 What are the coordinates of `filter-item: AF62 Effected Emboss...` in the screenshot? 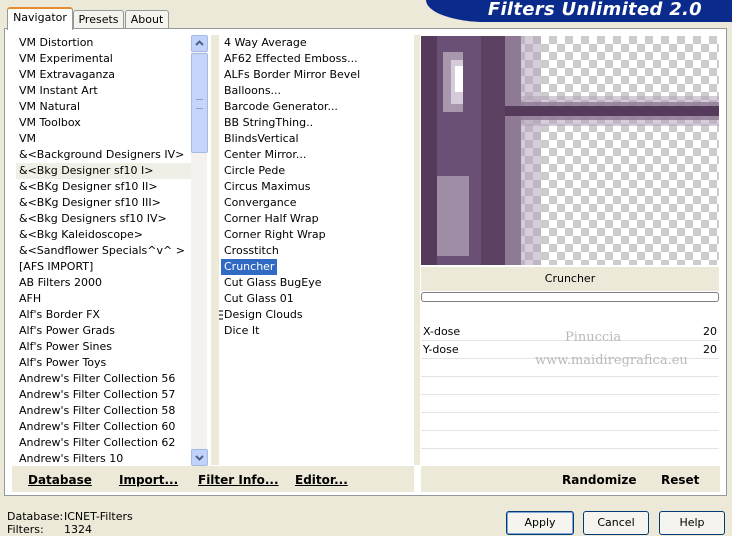 It's located at (317, 59).